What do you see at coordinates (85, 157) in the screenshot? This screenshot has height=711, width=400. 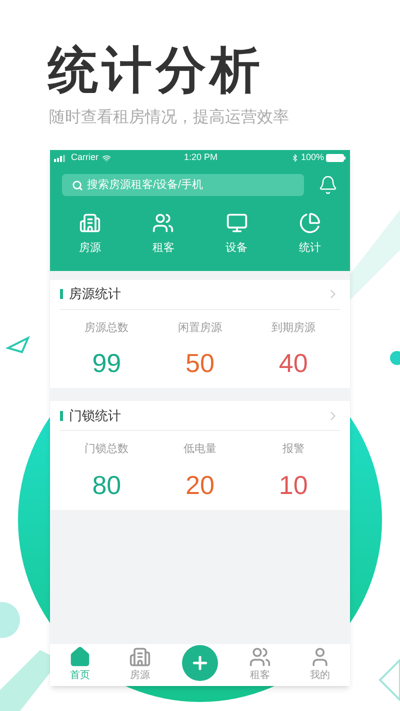 I see `carrier-label: Carrier` at bounding box center [85, 157].